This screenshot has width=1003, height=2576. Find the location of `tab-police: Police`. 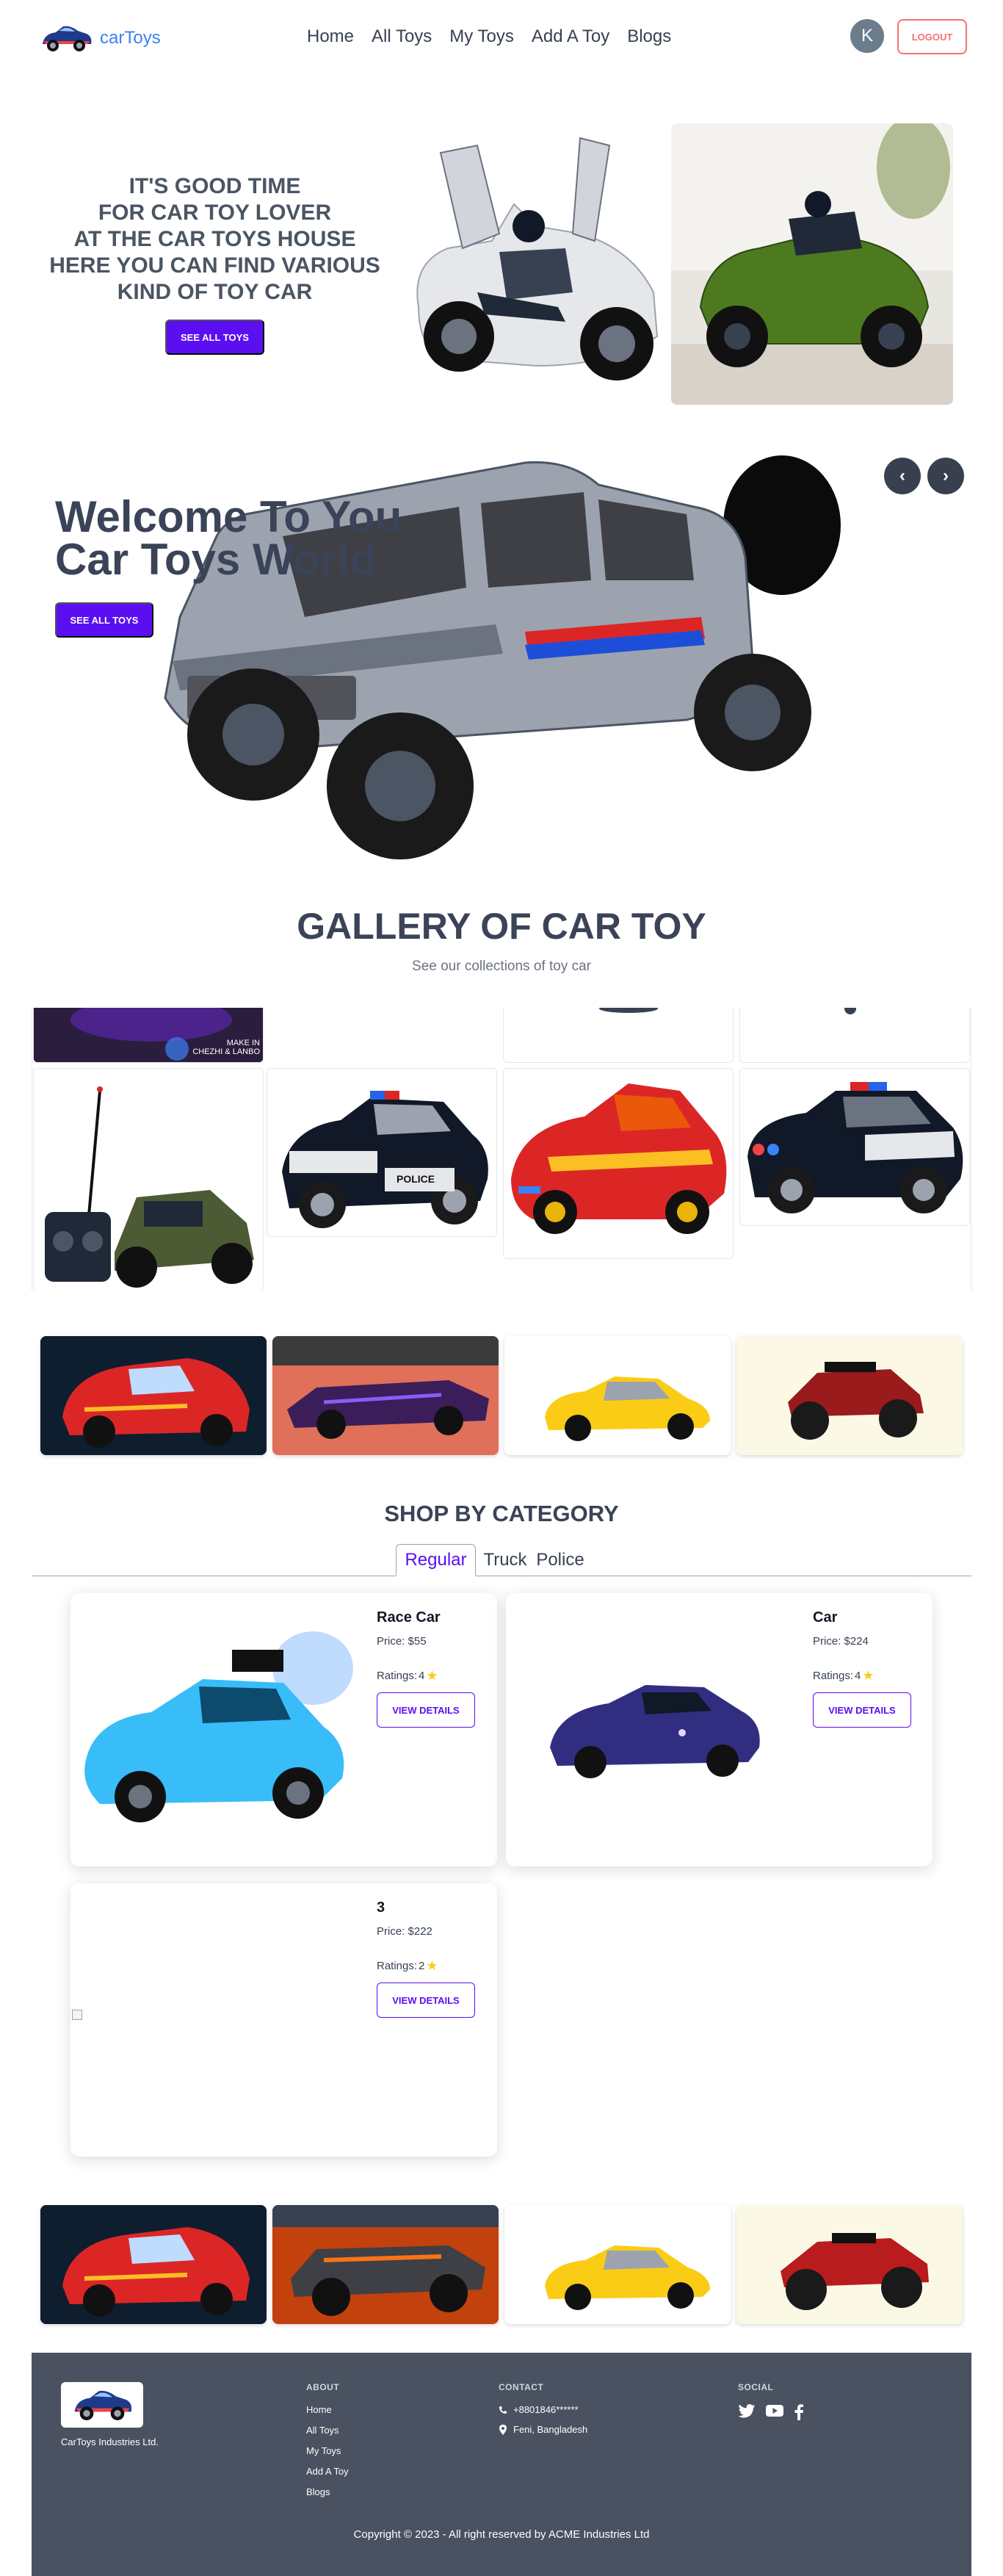

tab-police: Police is located at coordinates (560, 1560).